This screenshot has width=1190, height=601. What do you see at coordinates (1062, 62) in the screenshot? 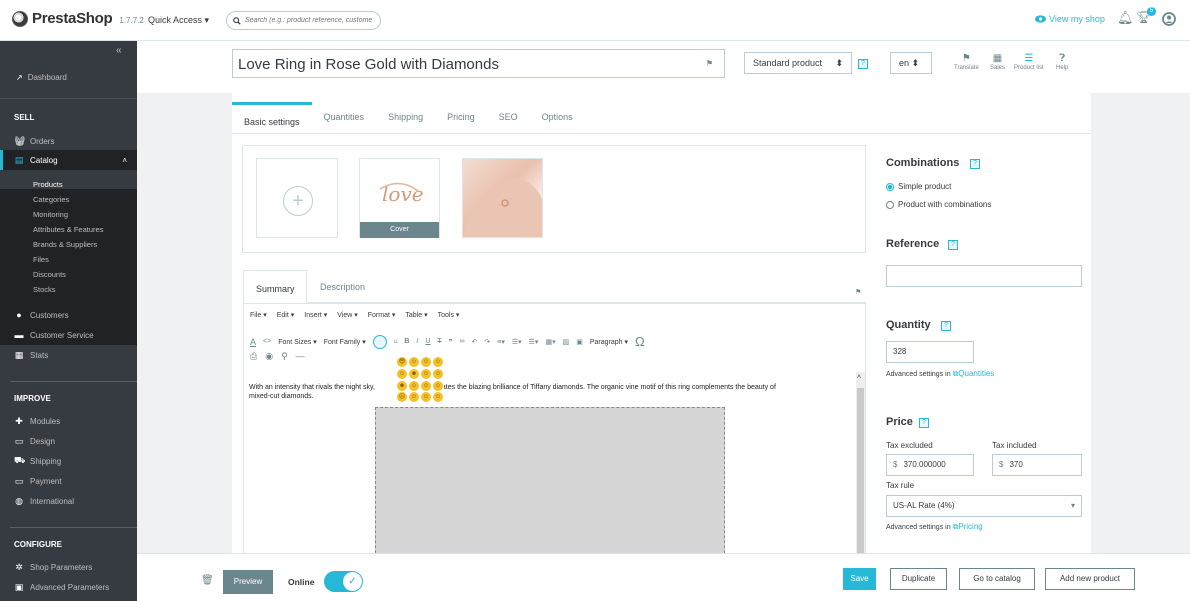
I see `help-button: ❓︎ Help` at bounding box center [1062, 62].